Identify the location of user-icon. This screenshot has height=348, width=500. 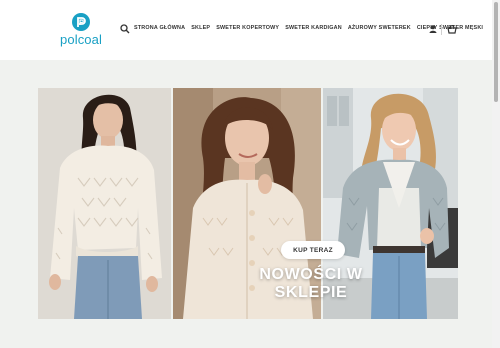
(433, 29).